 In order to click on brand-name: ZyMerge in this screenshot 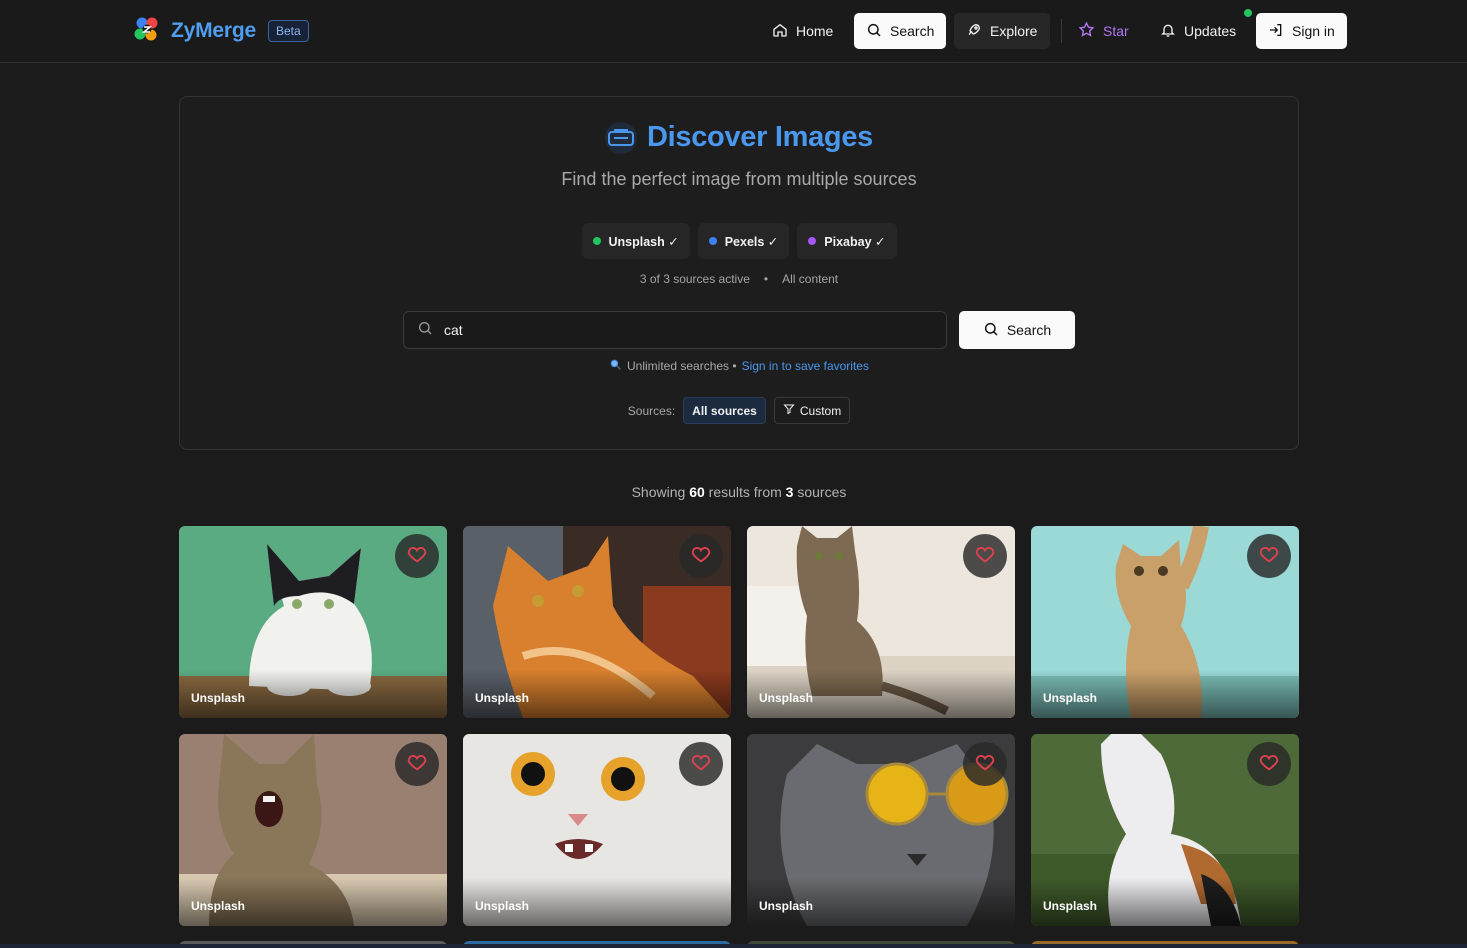, I will do `click(213, 30)`.